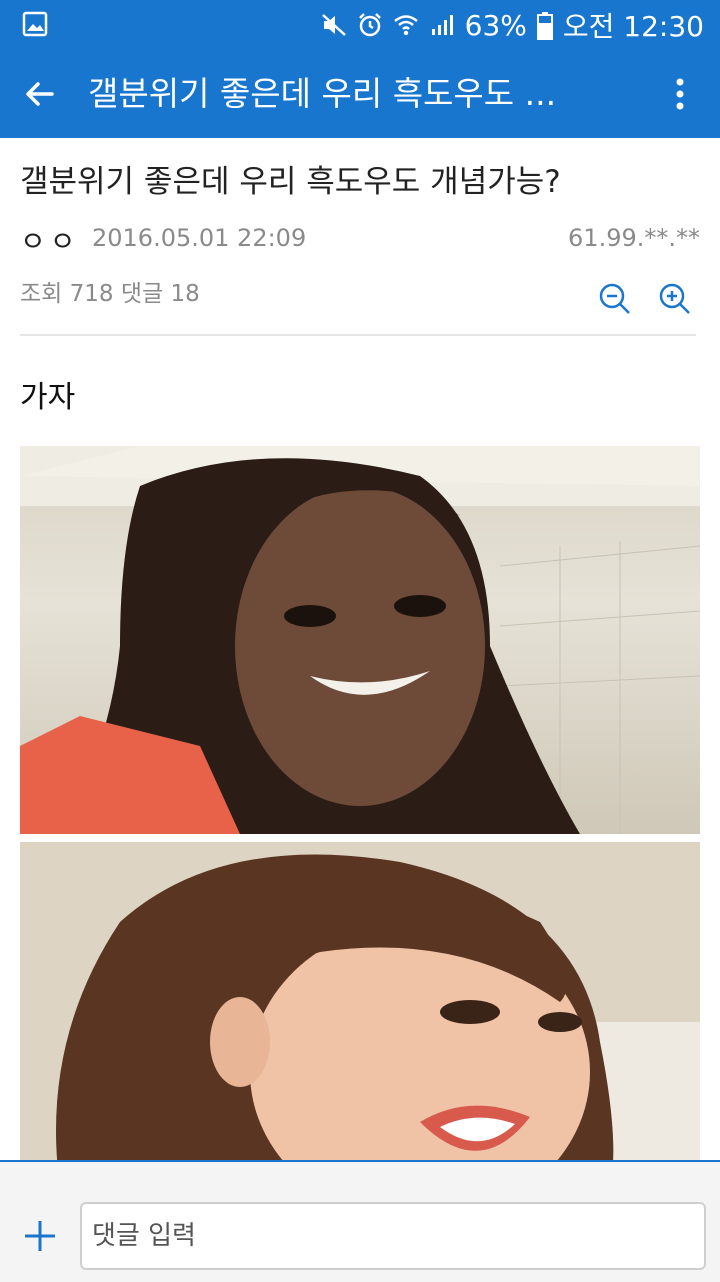 Image resolution: width=720 pixels, height=1282 pixels. I want to click on post-ip: 61.99.**.**, so click(634, 238).